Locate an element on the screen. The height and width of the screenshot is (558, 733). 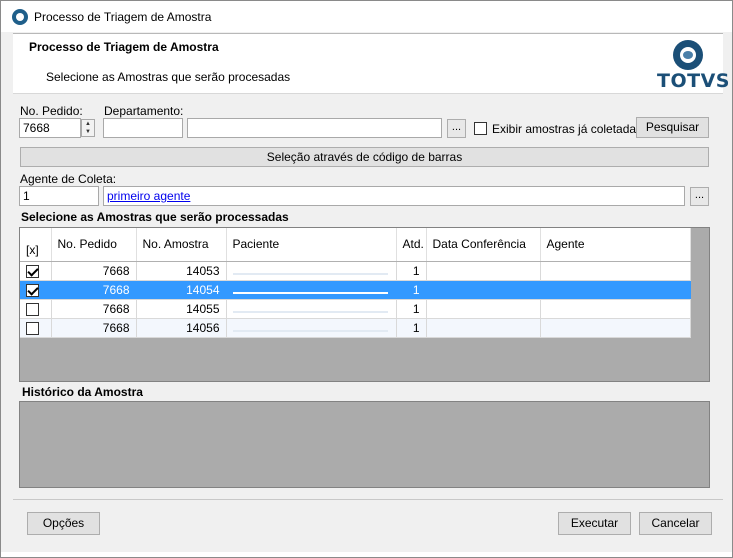
departamento-label: Departamento: is located at coordinates (144, 111).